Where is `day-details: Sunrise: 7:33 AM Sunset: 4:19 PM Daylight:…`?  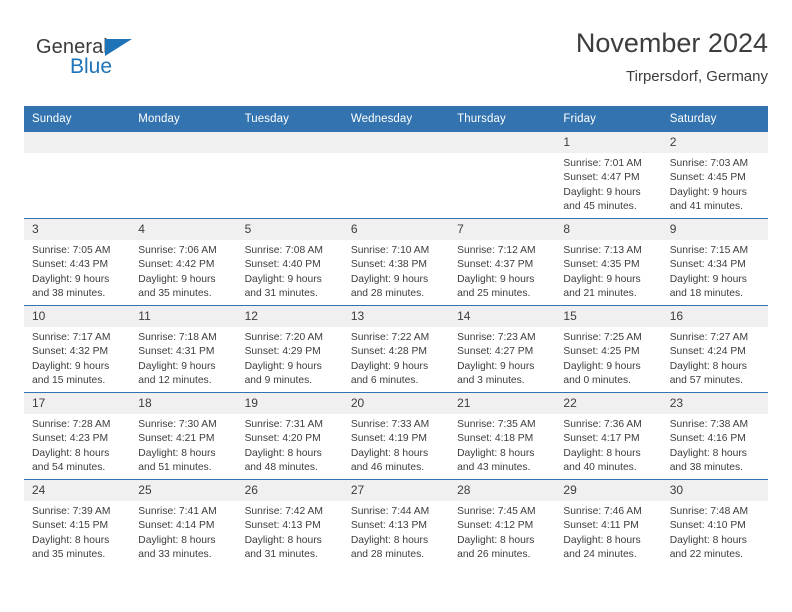
day-details: Sunrise: 7:33 AM Sunset: 4:19 PM Daylight:… is located at coordinates (396, 444).